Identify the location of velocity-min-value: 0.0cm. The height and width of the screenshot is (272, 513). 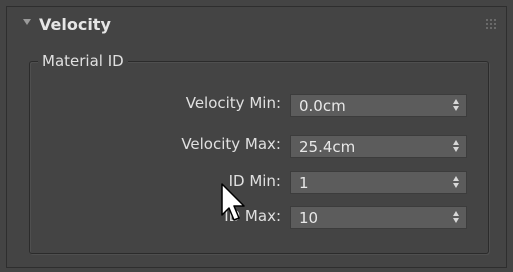
(322, 106).